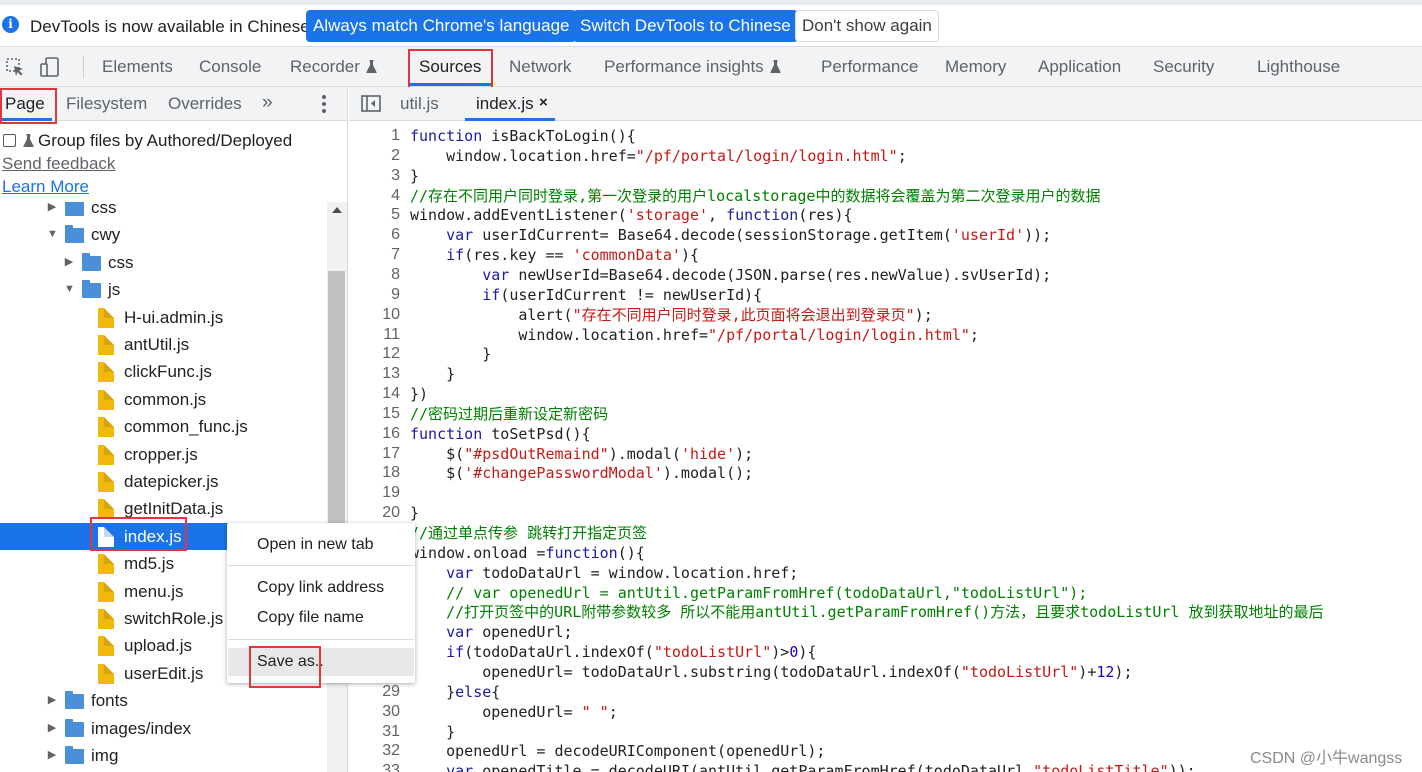 This screenshot has height=772, width=1422. Describe the element at coordinates (374, 454) in the screenshot. I see `line-number: 17` at that location.